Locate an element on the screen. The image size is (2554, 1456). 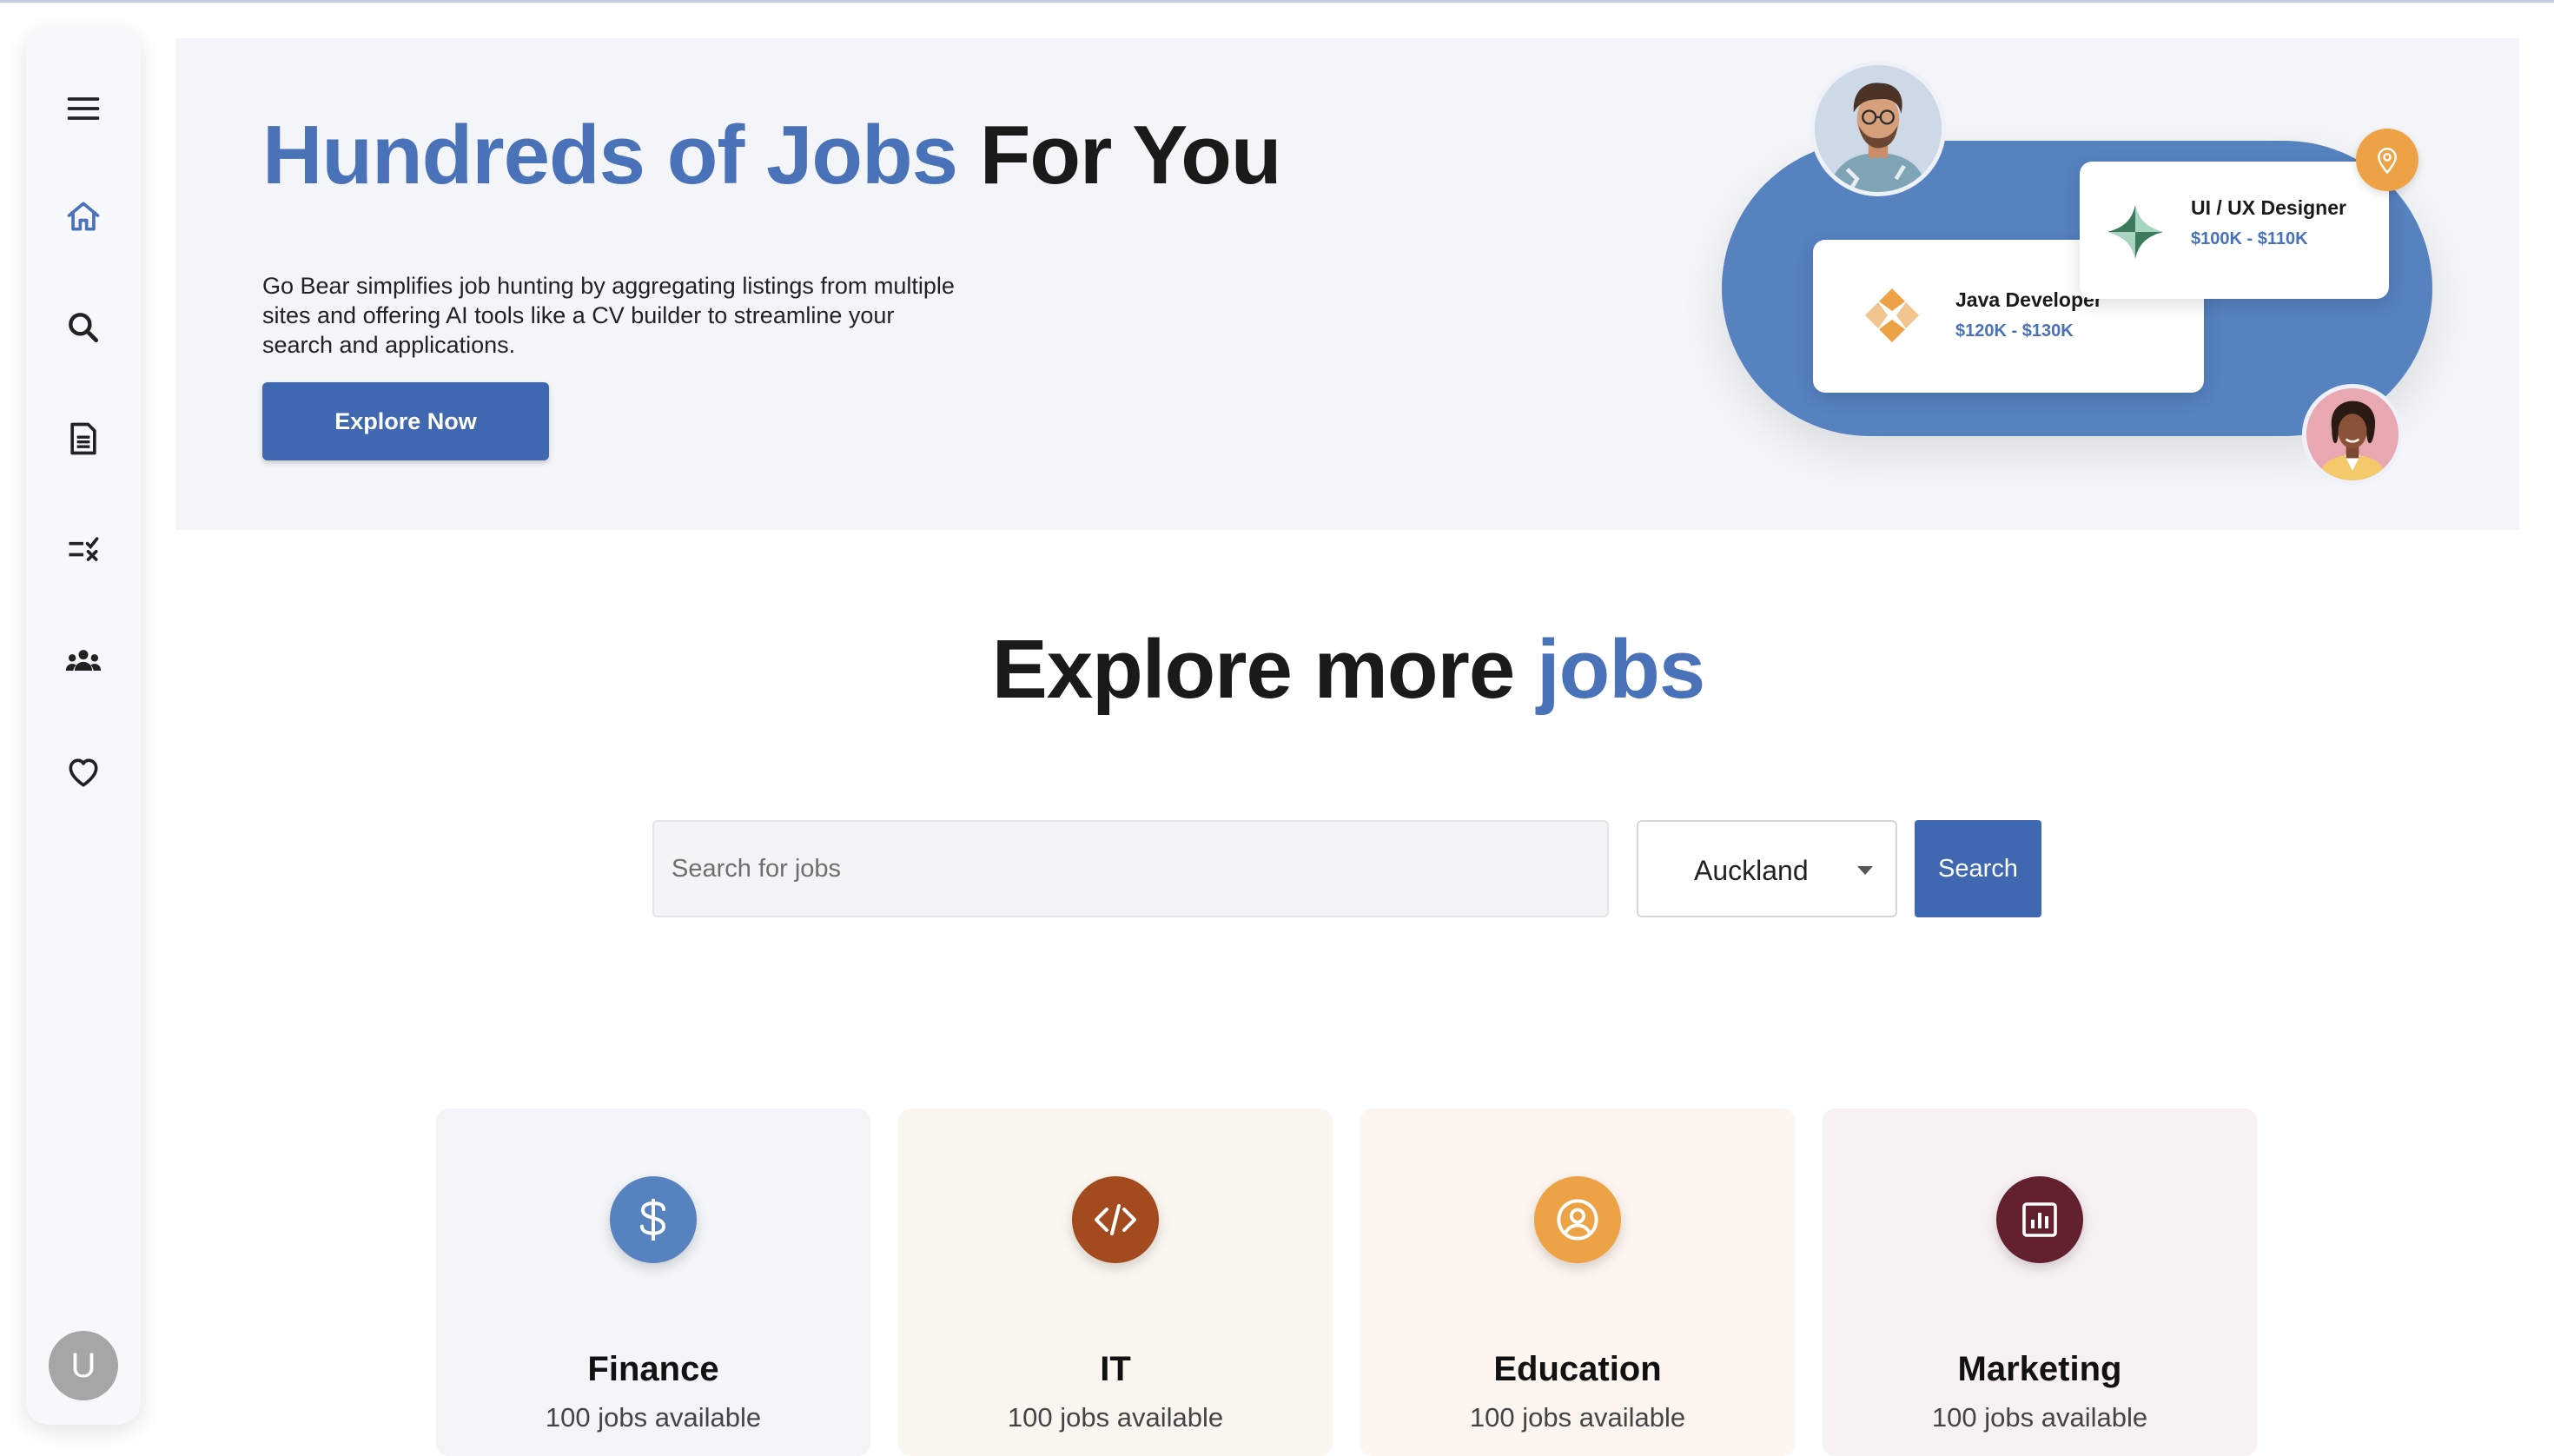
person-avatar-woman is located at coordinates (2352, 434).